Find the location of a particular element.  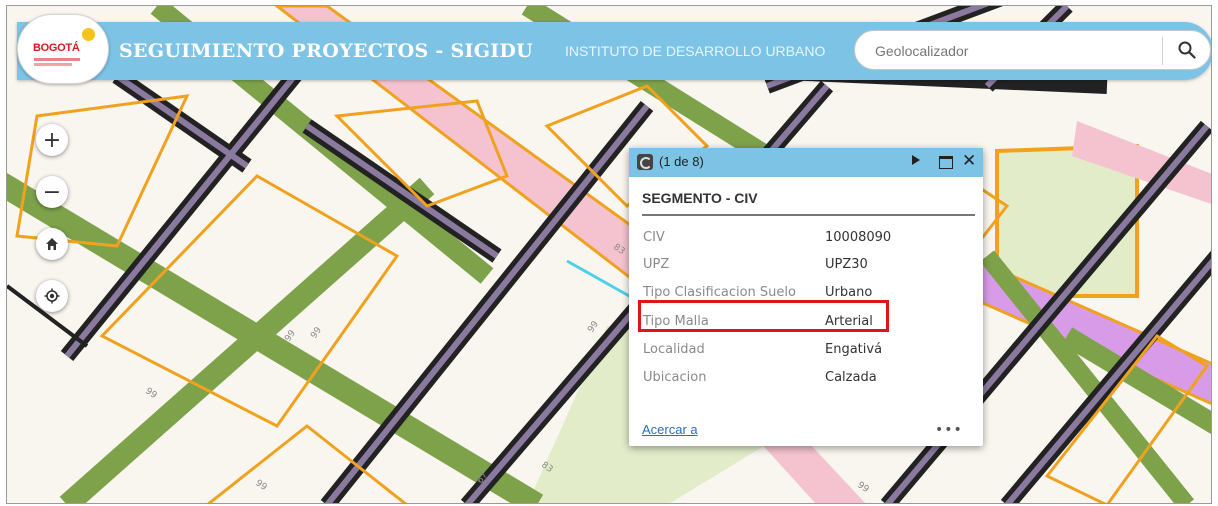

bogota-logo: BOGOTÁ is located at coordinates (63, 49).